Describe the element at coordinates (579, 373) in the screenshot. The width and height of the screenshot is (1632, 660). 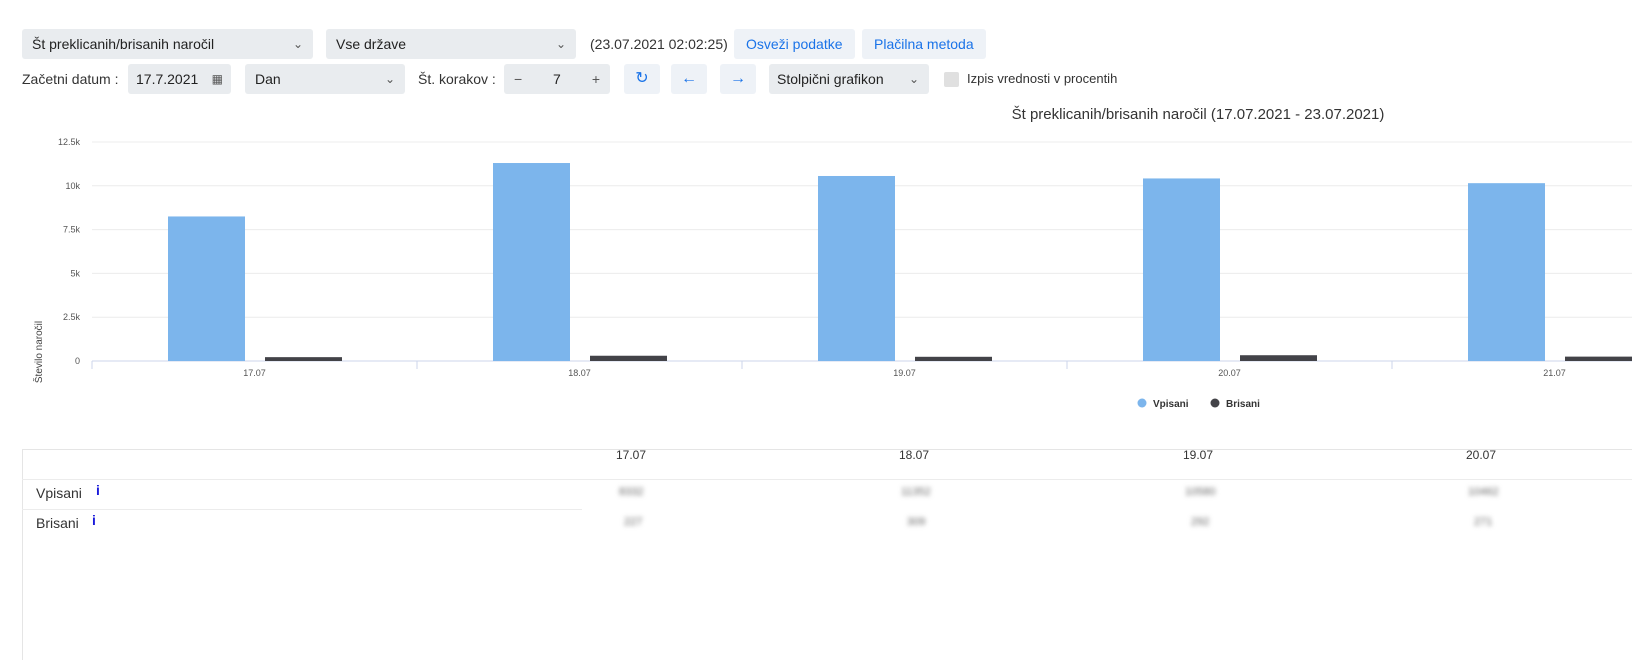
I see `x-tick-label: 18.07` at that location.